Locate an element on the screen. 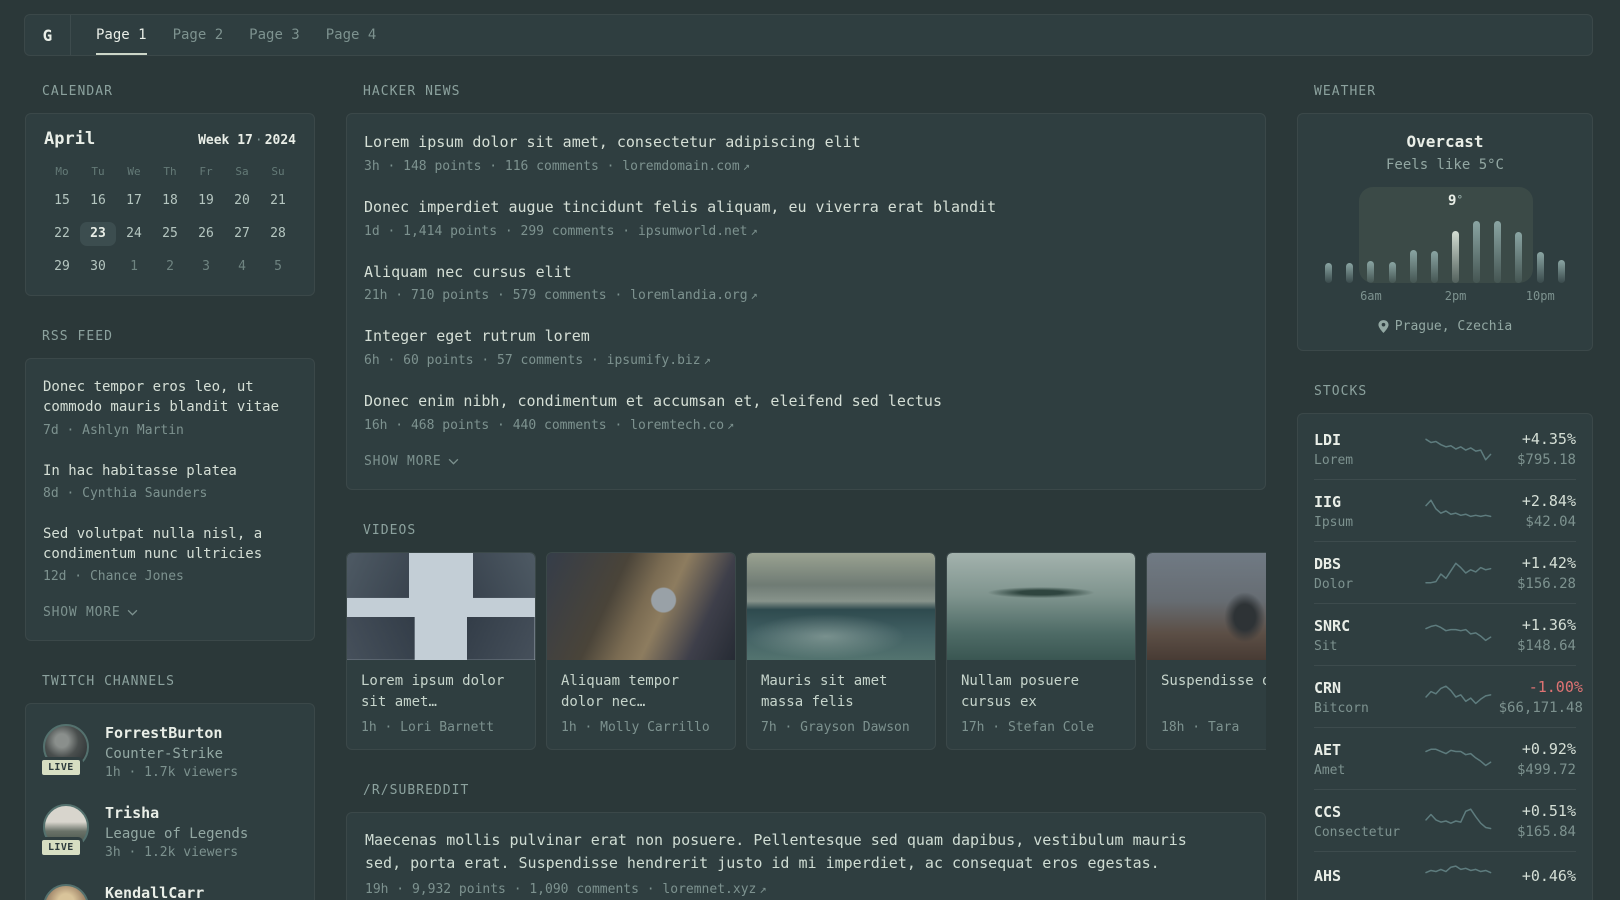 Image resolution: width=1620 pixels, height=900 pixels. video-card: Suspendisse diam 18h · Tara is located at coordinates (1206, 650).